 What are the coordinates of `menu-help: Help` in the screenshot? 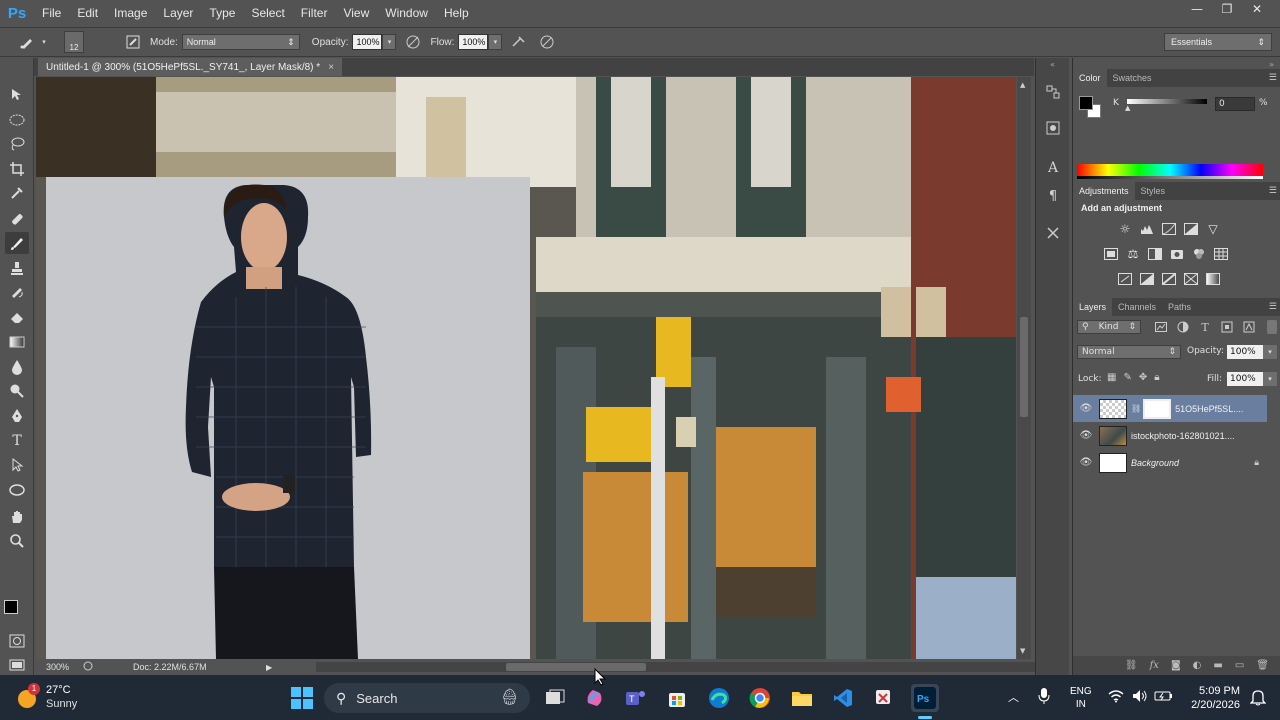 It's located at (456, 13).